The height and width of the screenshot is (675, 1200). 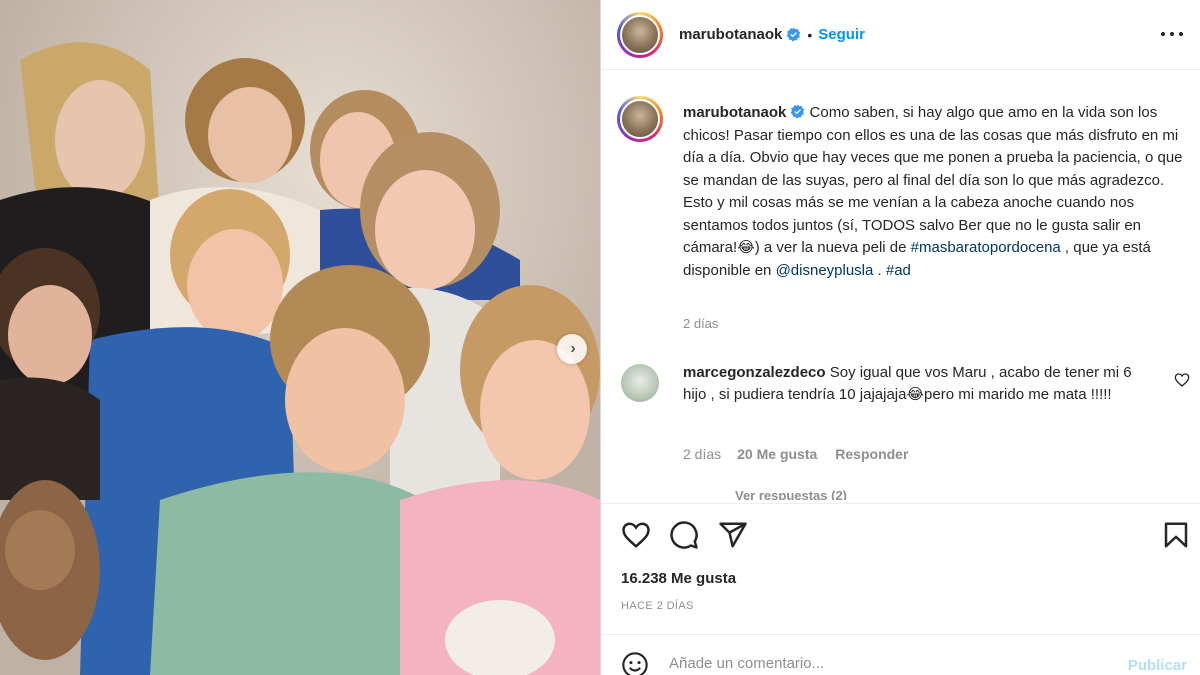 What do you see at coordinates (1172, 34) in the screenshot?
I see `more-options-icon` at bounding box center [1172, 34].